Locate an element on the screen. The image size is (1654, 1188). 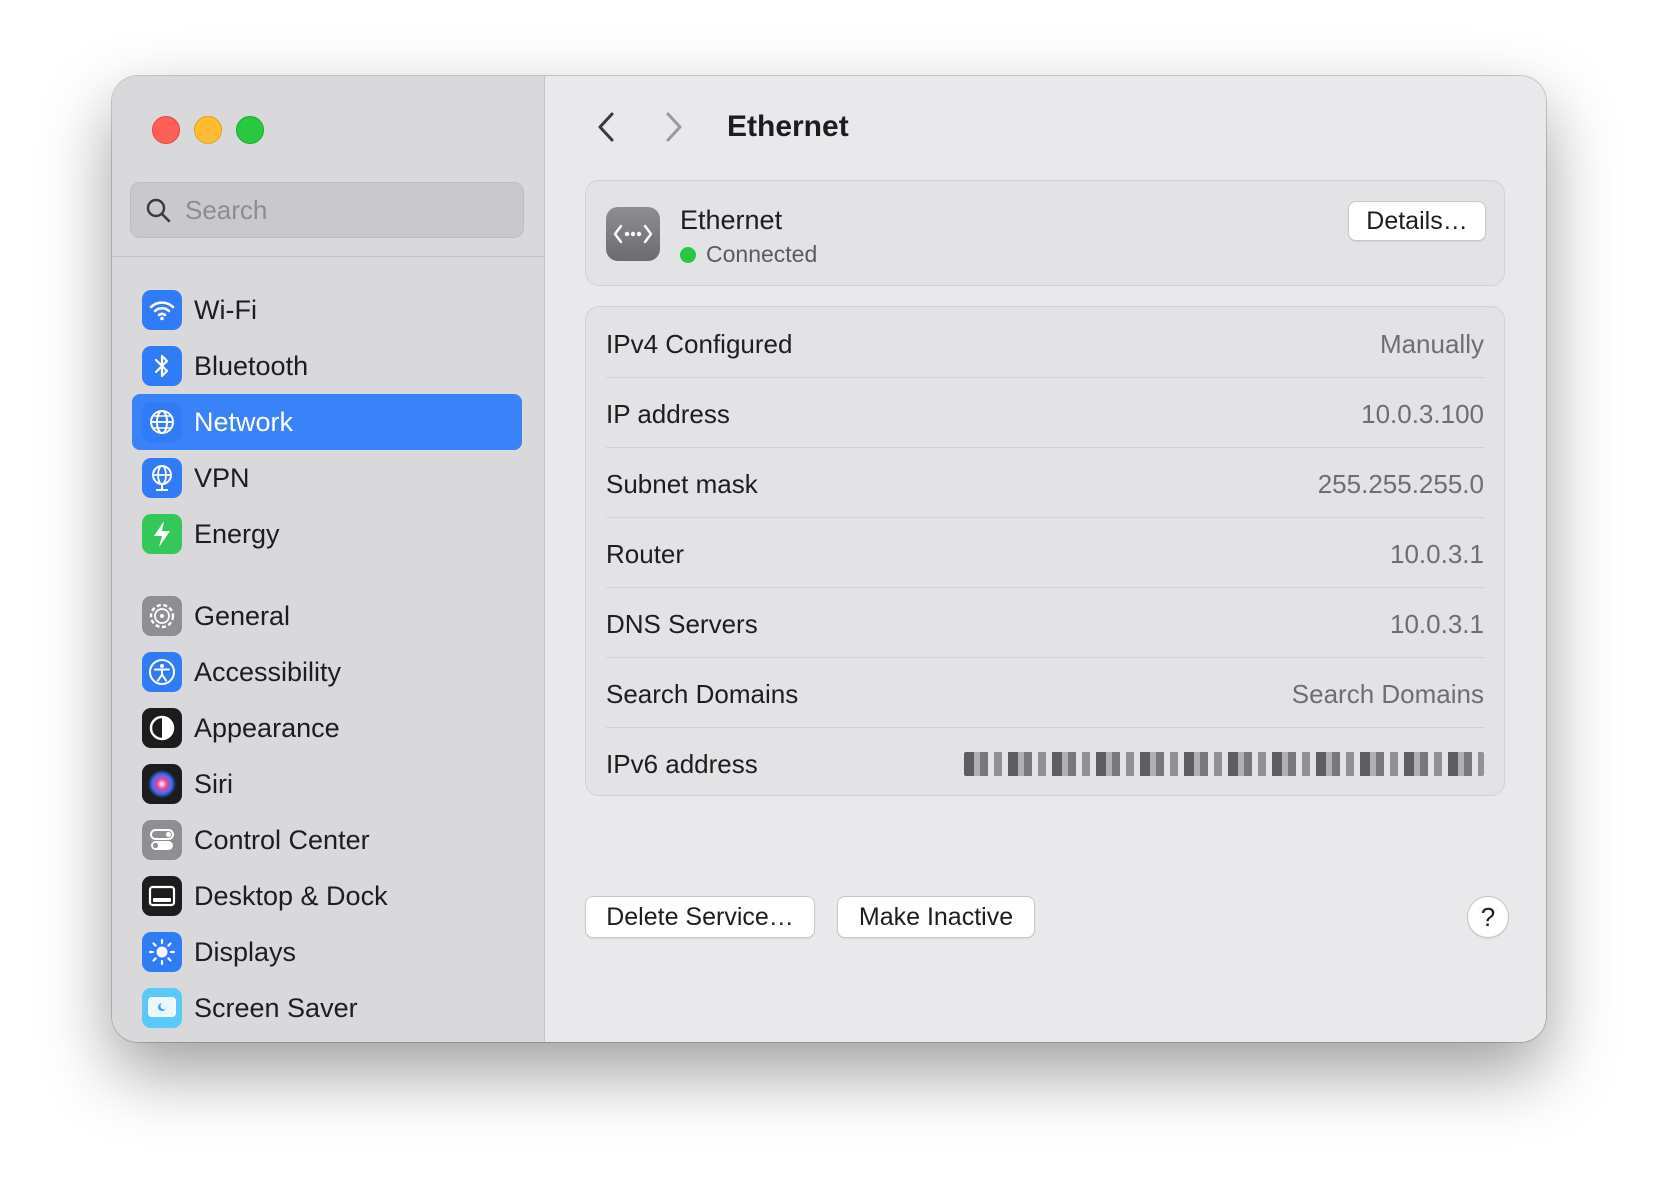
sidebar-item-label: Desktop & Dock is located at coordinates (291, 895).